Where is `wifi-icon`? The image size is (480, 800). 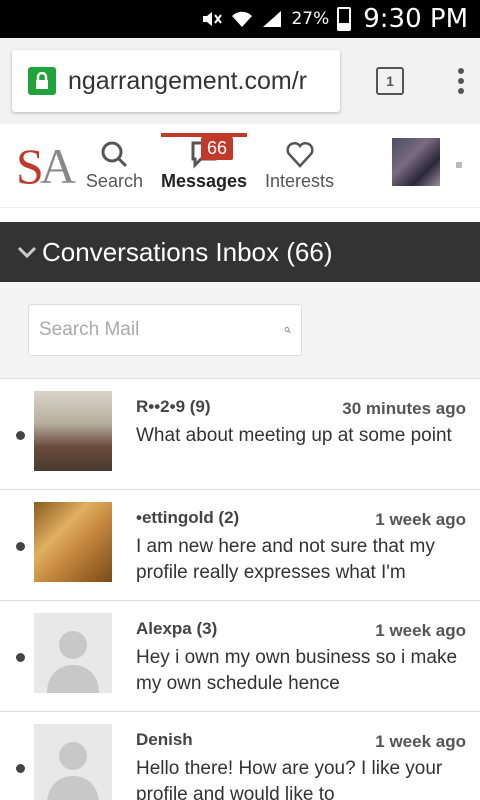 wifi-icon is located at coordinates (242, 19).